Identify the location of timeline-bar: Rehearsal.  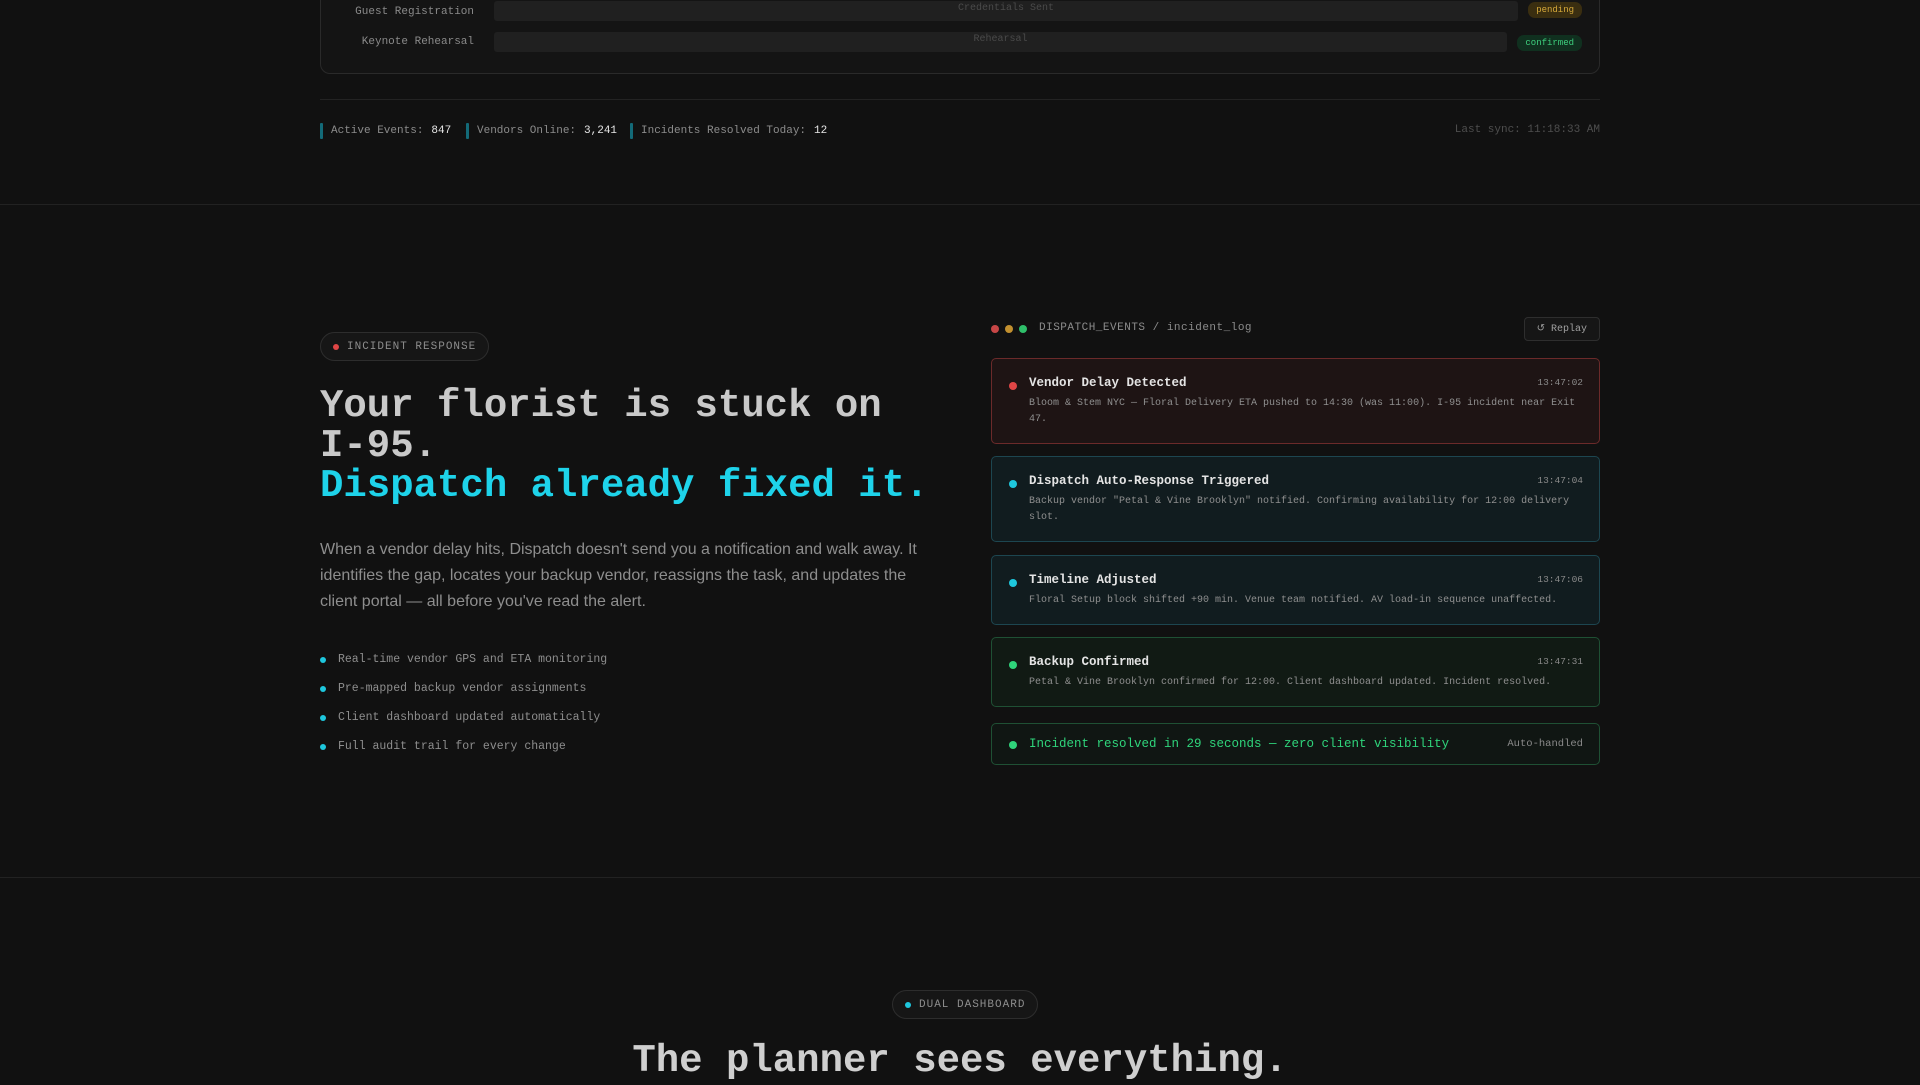
(1000, 42).